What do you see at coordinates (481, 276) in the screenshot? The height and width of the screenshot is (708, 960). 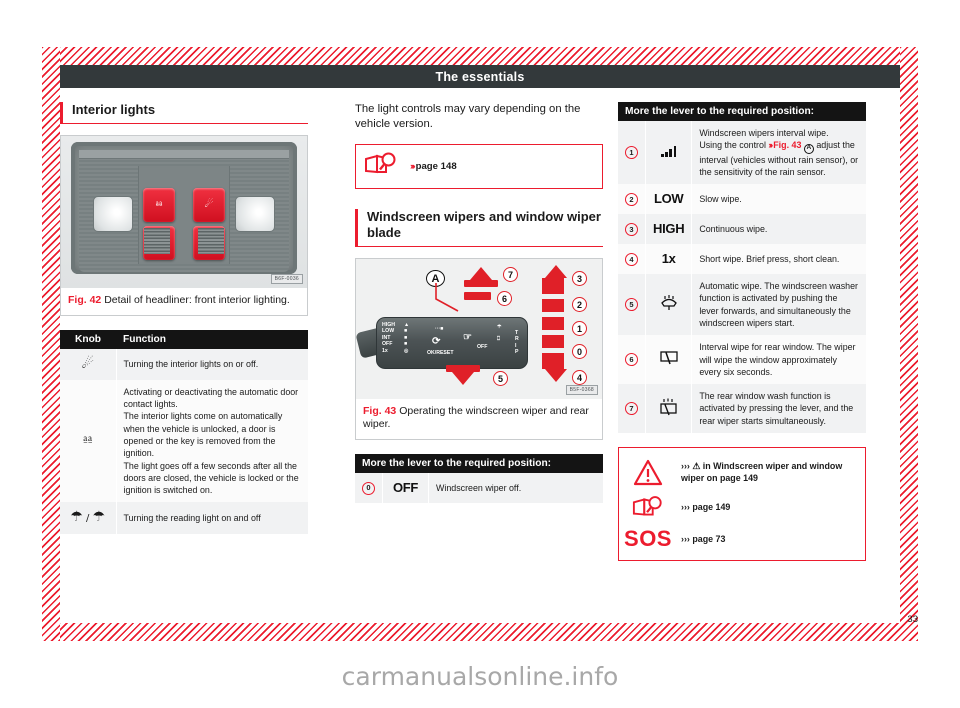 I see `arrow-forward` at bounding box center [481, 276].